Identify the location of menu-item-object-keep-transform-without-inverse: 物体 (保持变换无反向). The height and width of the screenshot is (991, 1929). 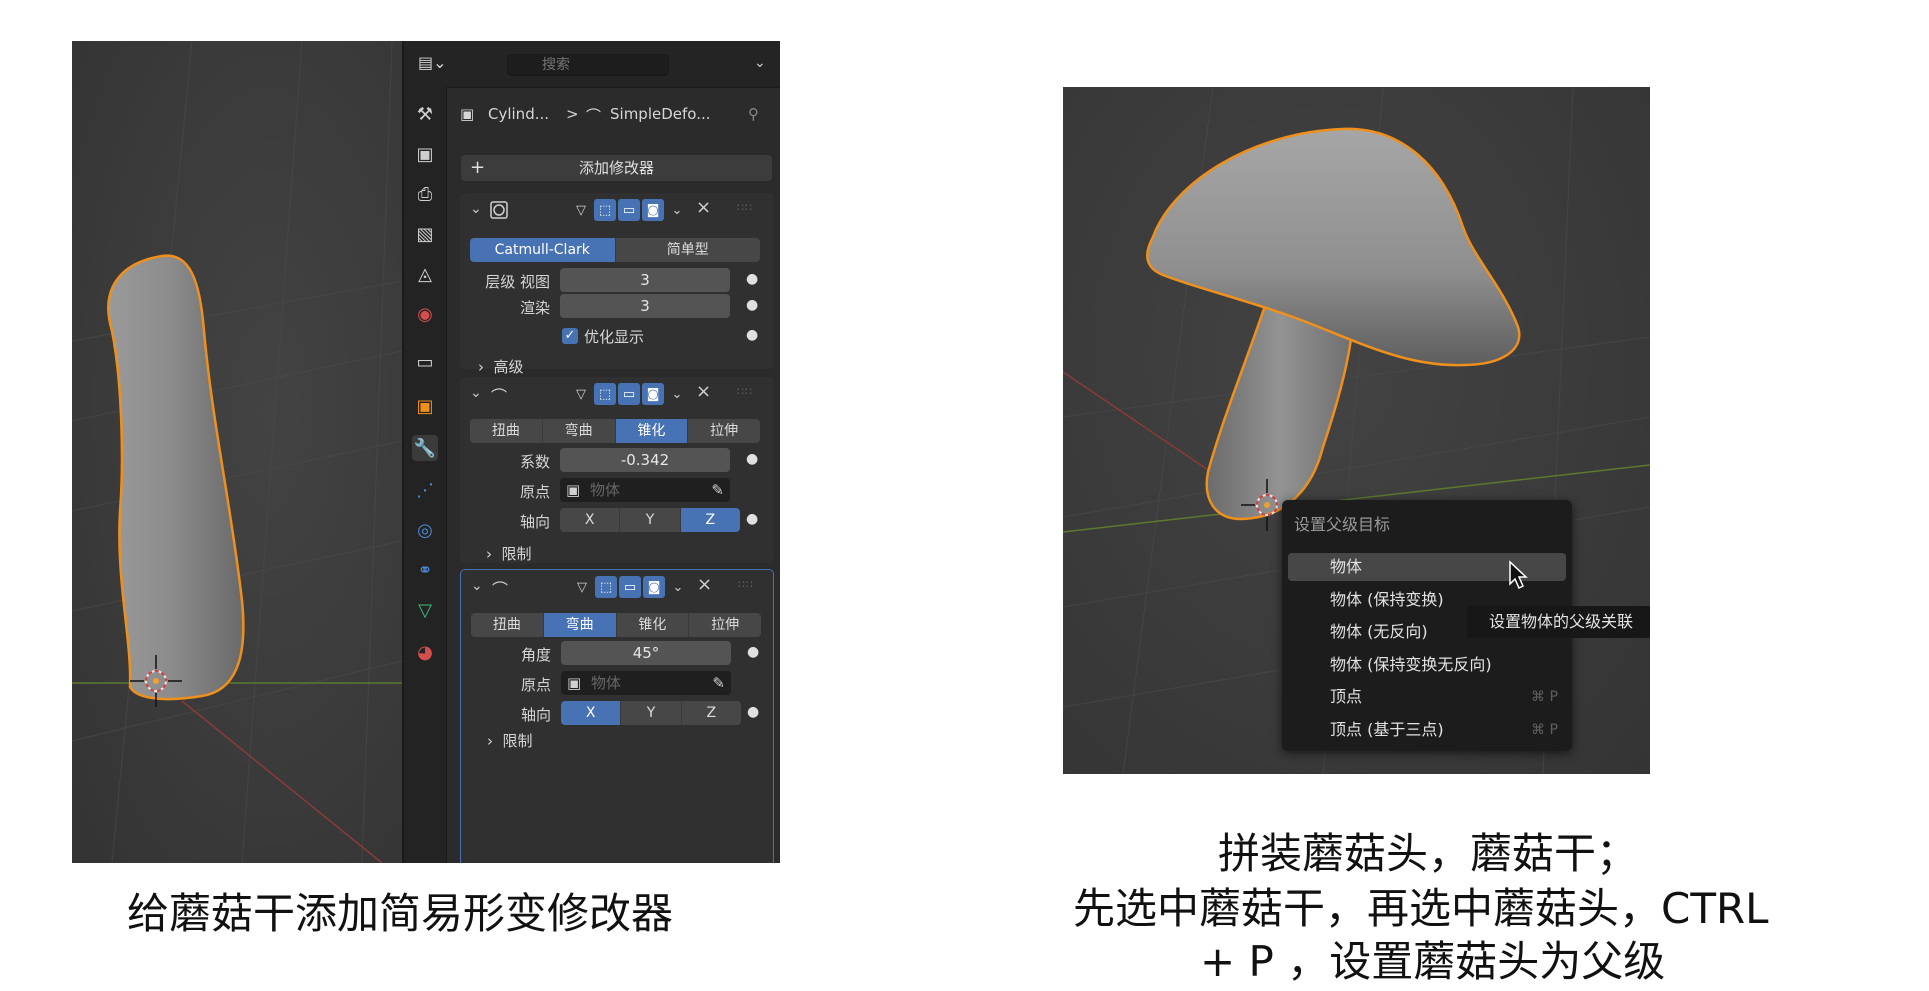
(1427, 665).